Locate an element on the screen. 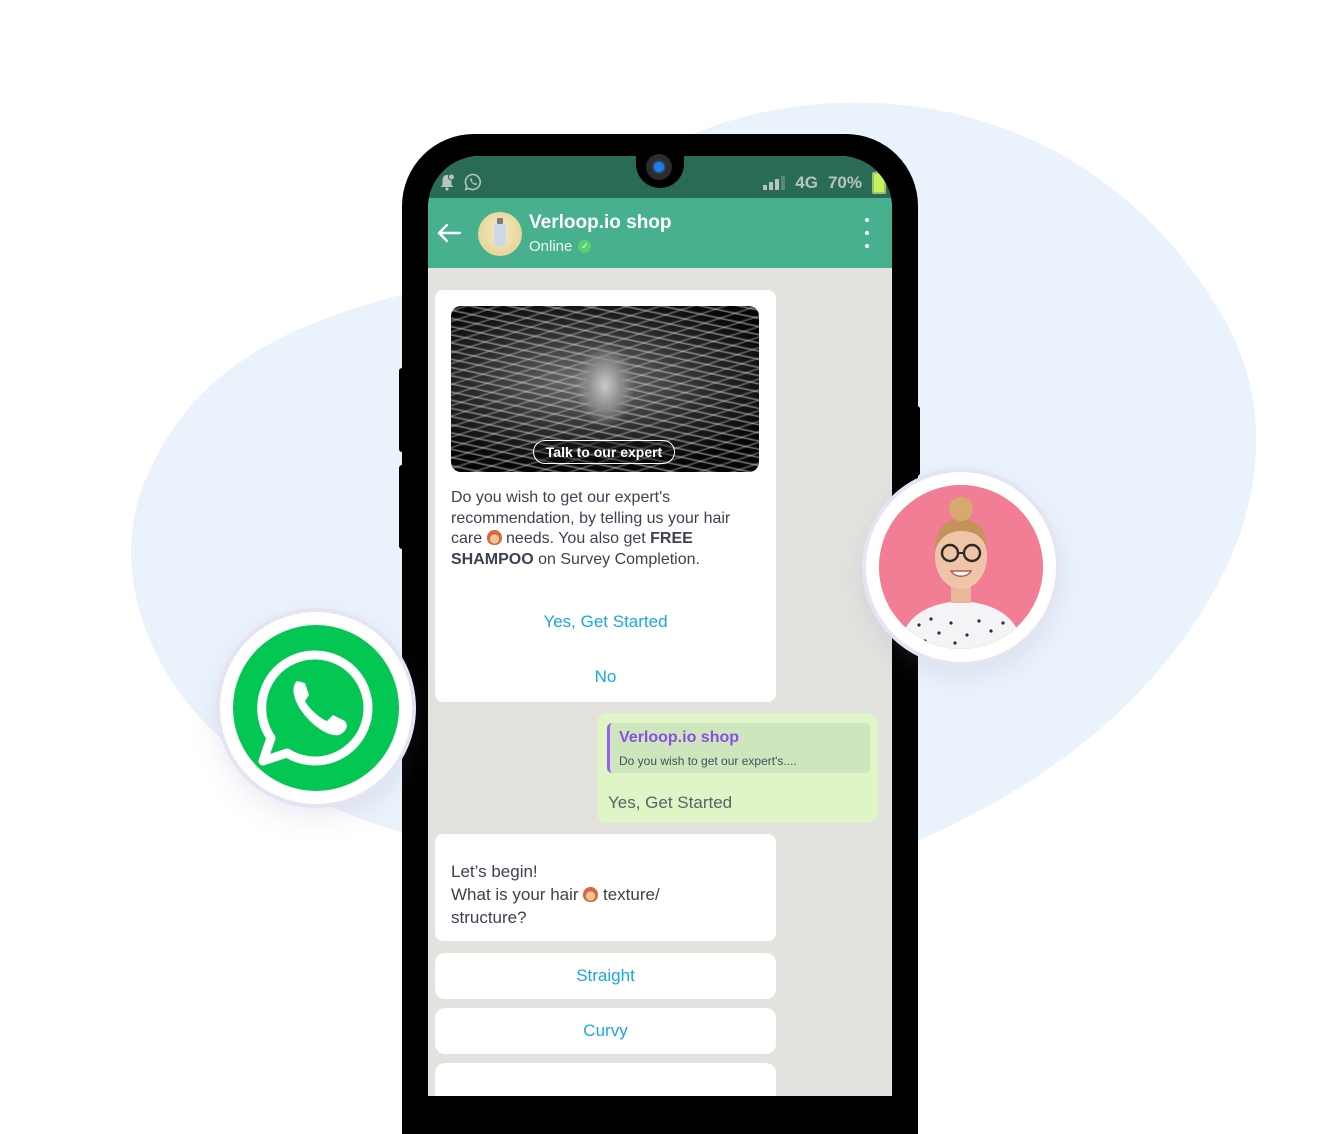 This screenshot has width=1332, height=1134. agent-photo is located at coordinates (961, 567).